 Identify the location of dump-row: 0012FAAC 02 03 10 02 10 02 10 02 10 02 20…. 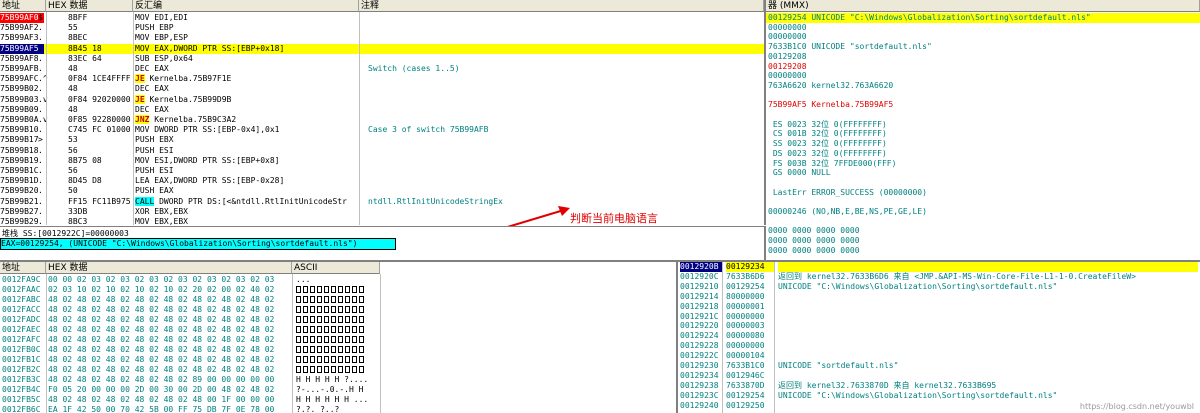
(338, 290).